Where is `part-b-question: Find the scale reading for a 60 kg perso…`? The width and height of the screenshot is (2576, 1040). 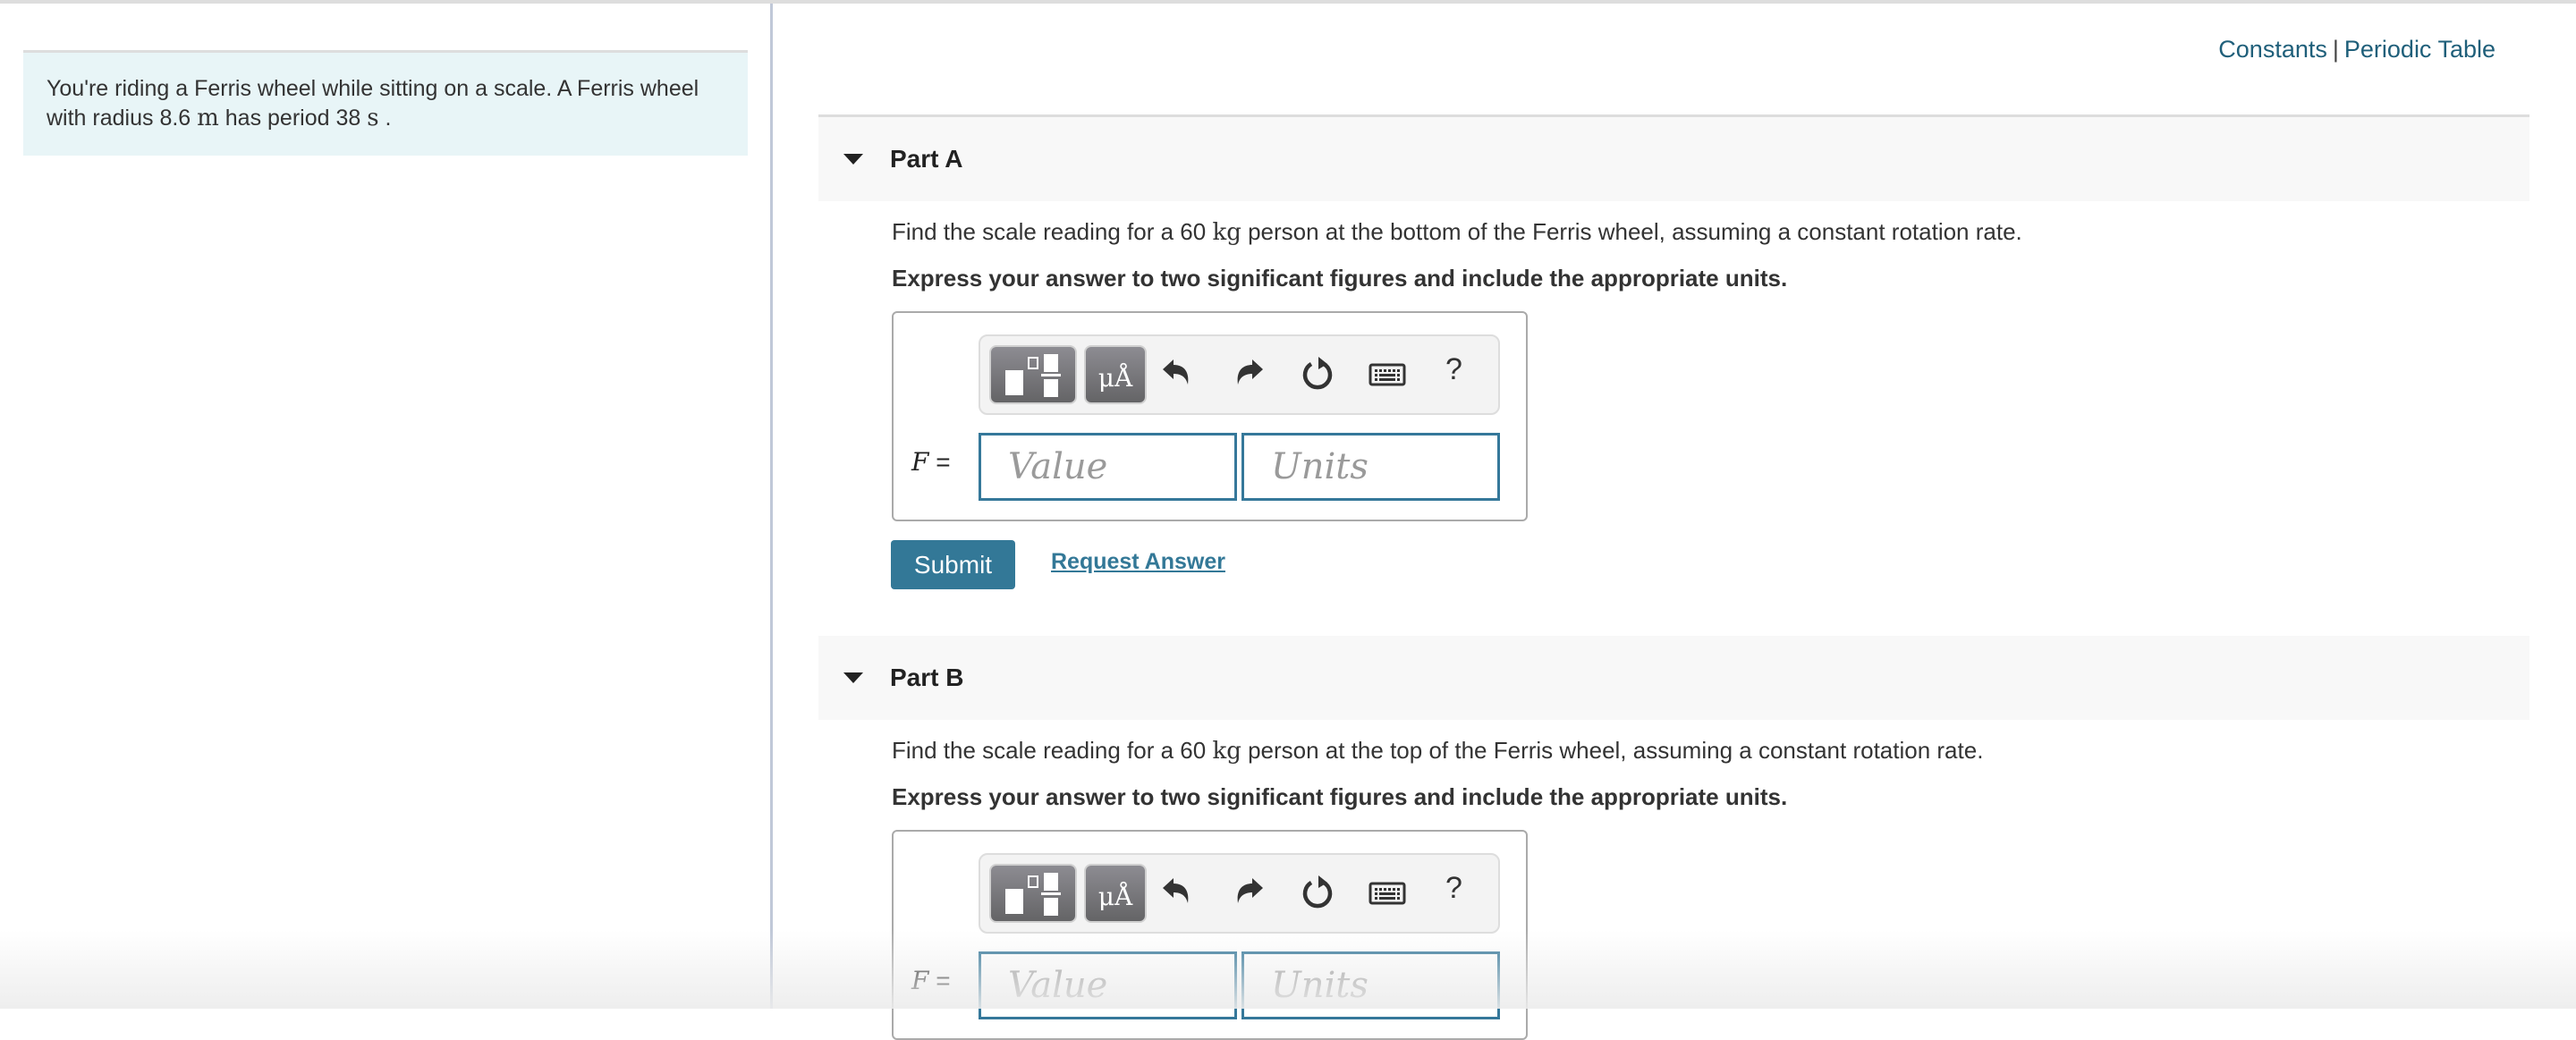 part-b-question: Find the scale reading for a 60 kg perso… is located at coordinates (1437, 751).